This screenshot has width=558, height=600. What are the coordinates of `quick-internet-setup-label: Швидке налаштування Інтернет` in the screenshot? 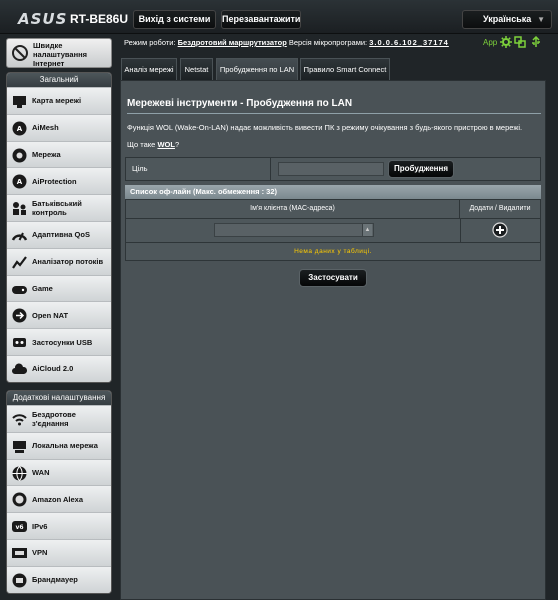 It's located at (60, 54).